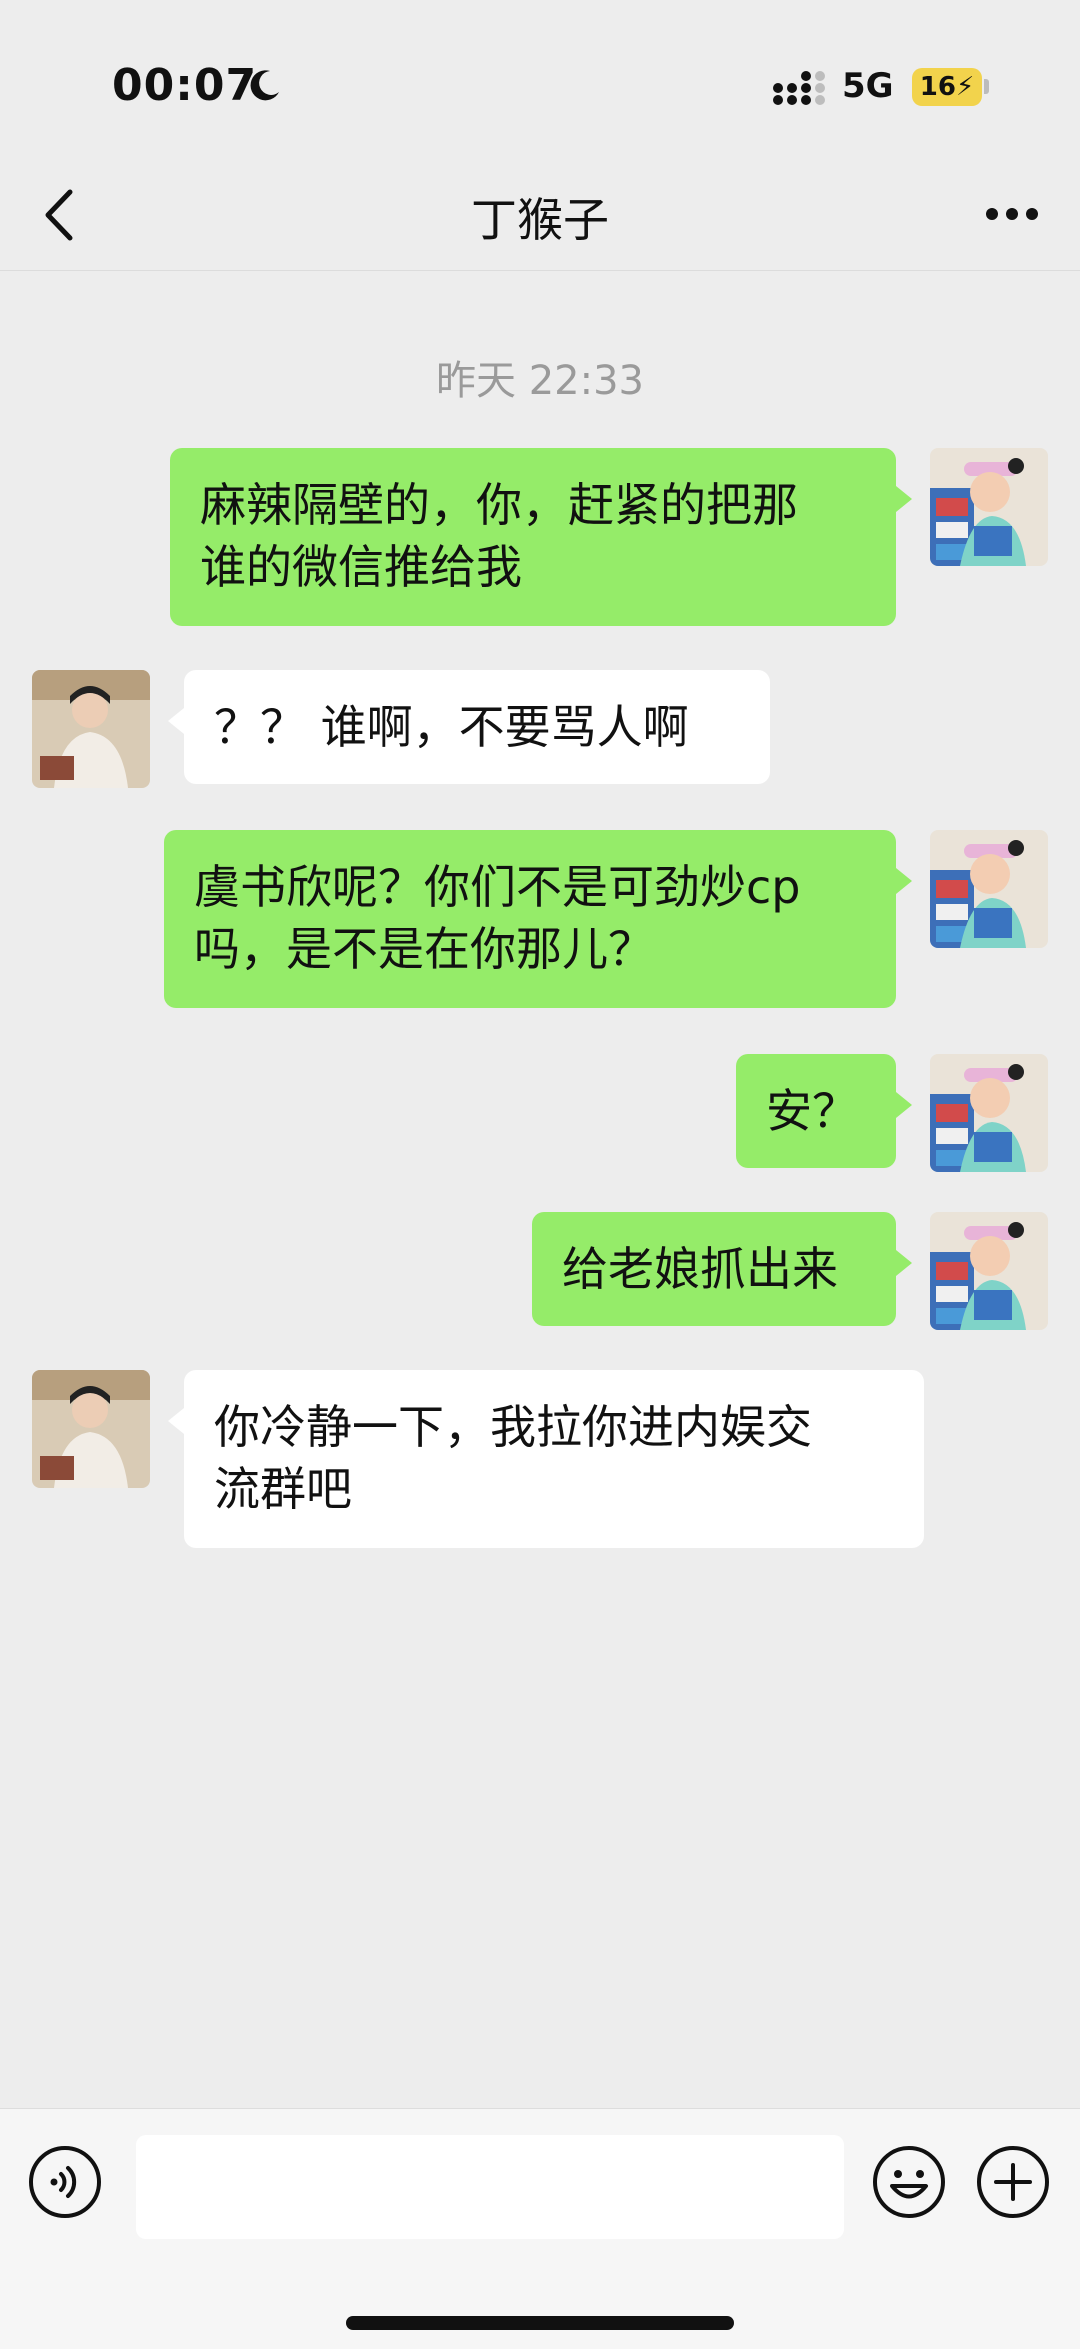 The width and height of the screenshot is (1080, 2349). I want to click on message-bubble-self: 安？, so click(824, 1111).